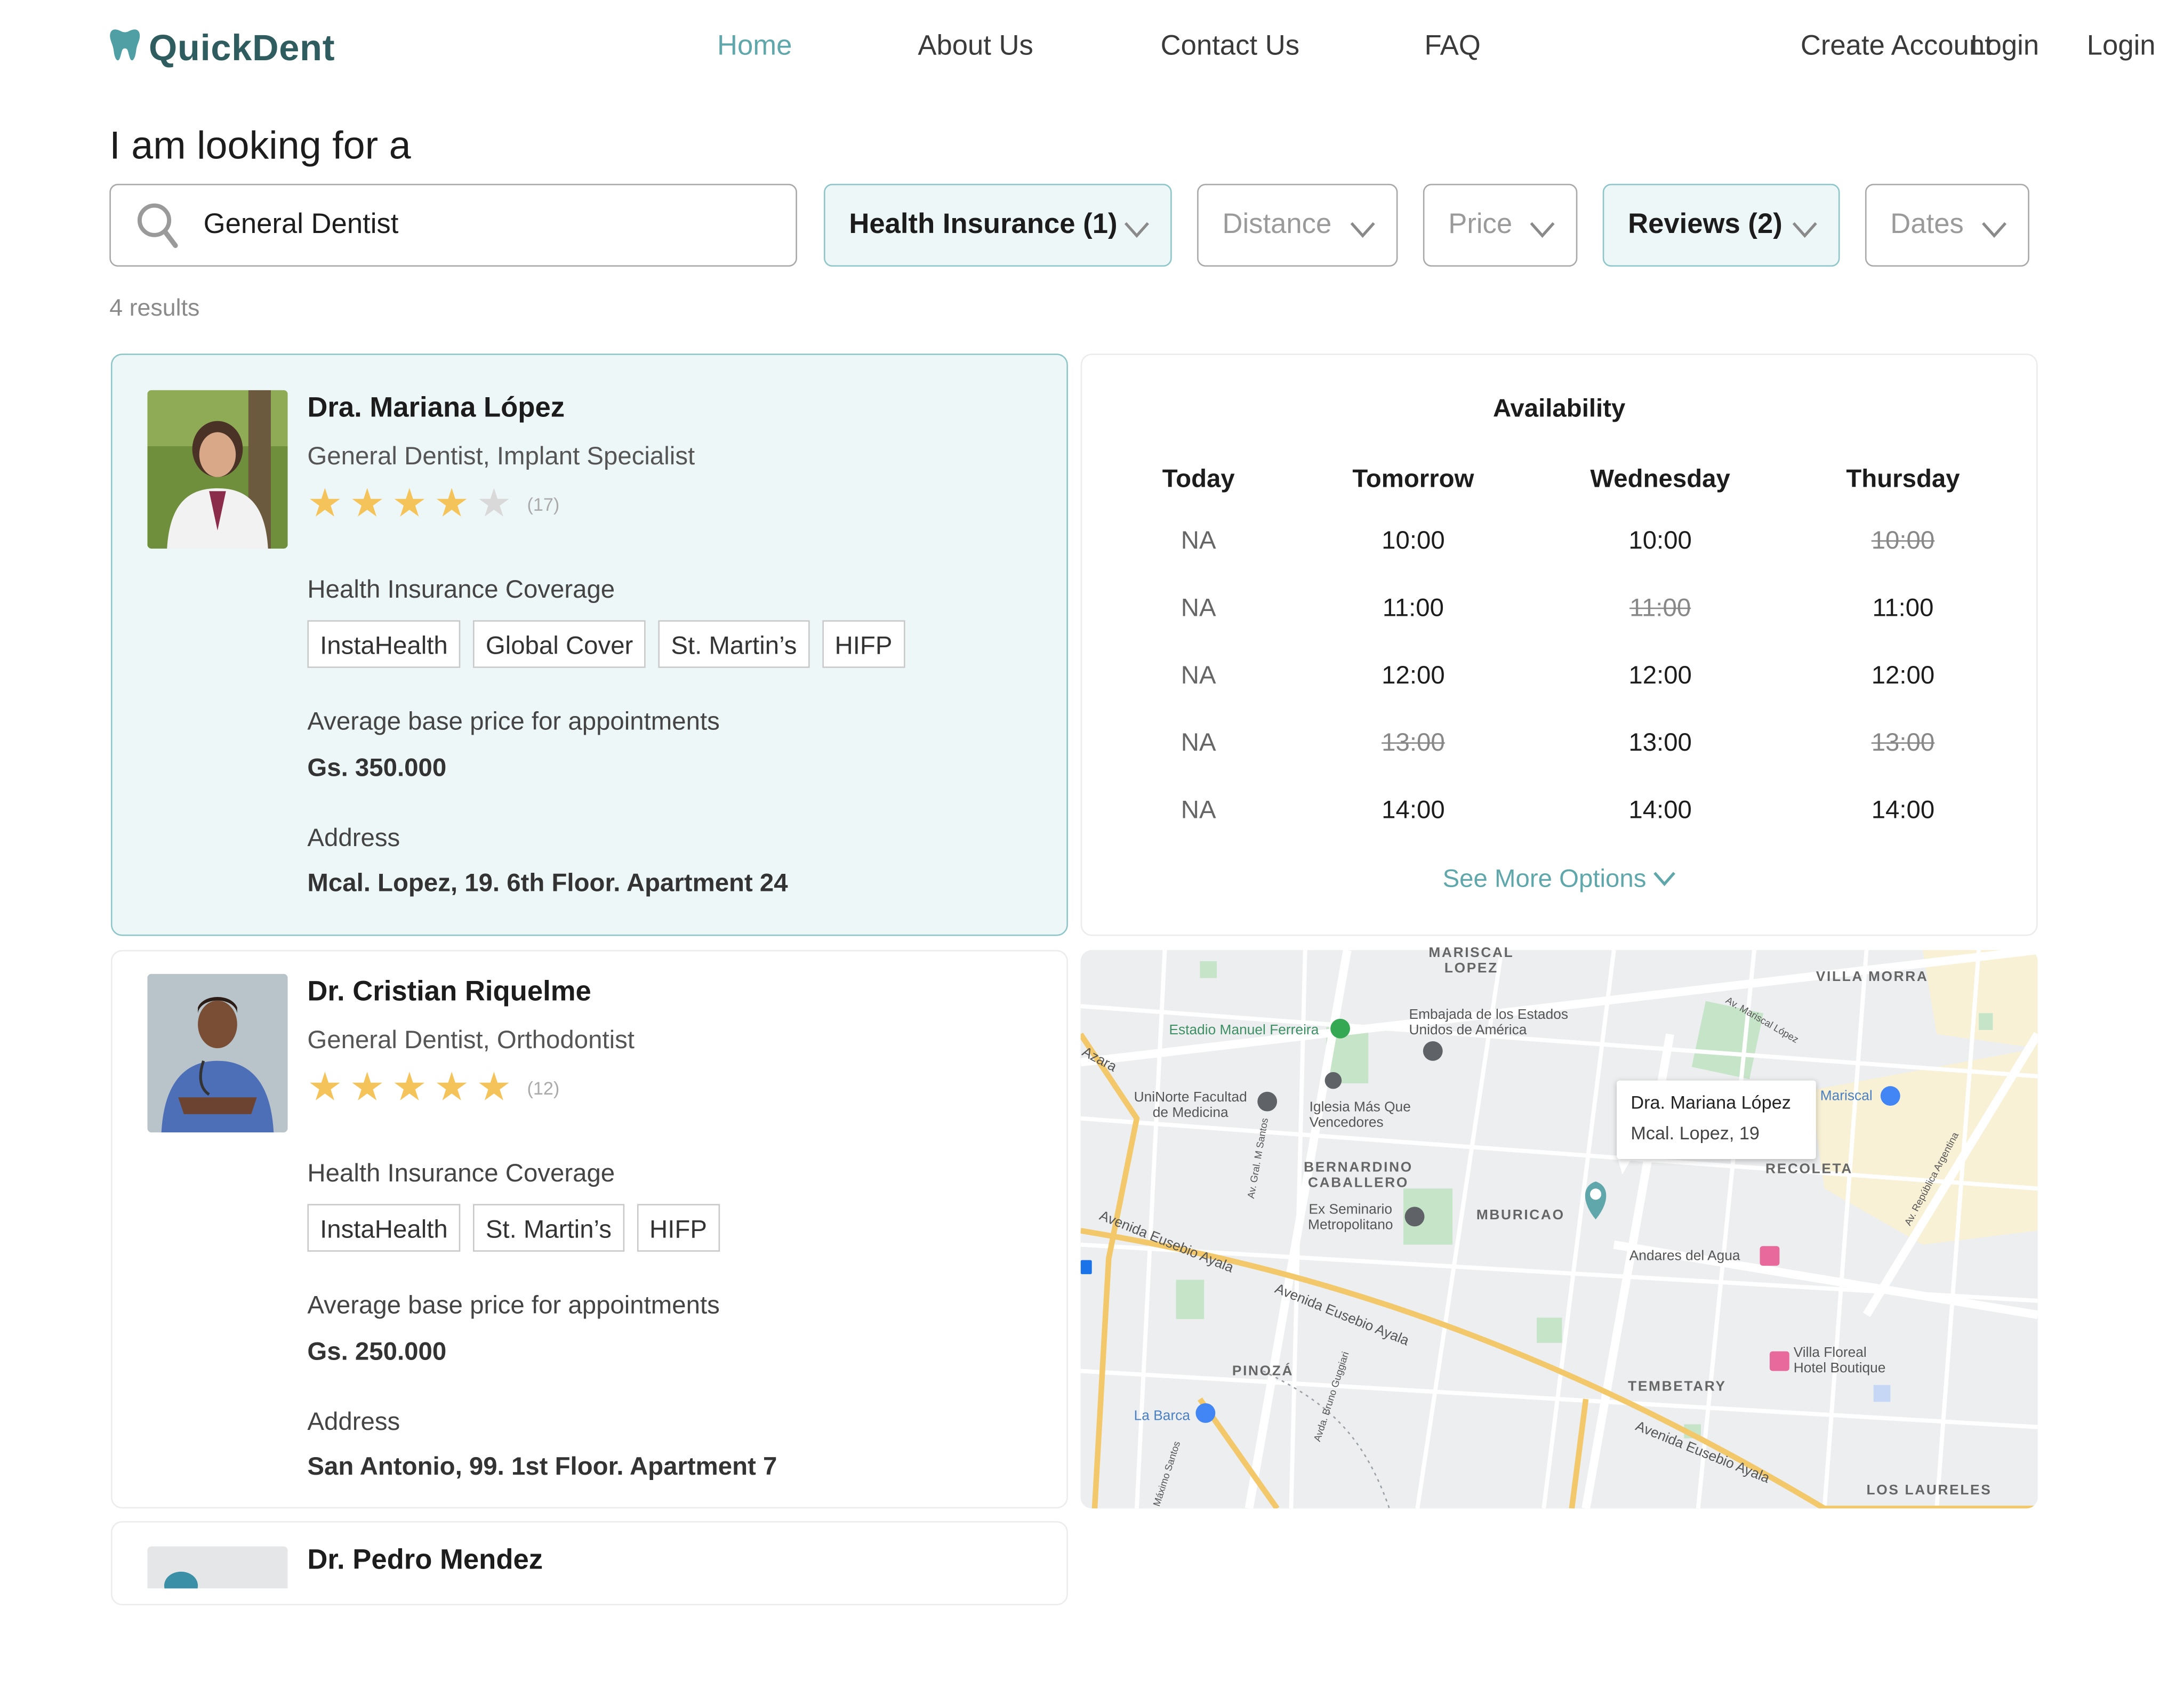  I want to click on map-label-estadio: Estadio Manuel Ferreira, so click(1244, 1031).